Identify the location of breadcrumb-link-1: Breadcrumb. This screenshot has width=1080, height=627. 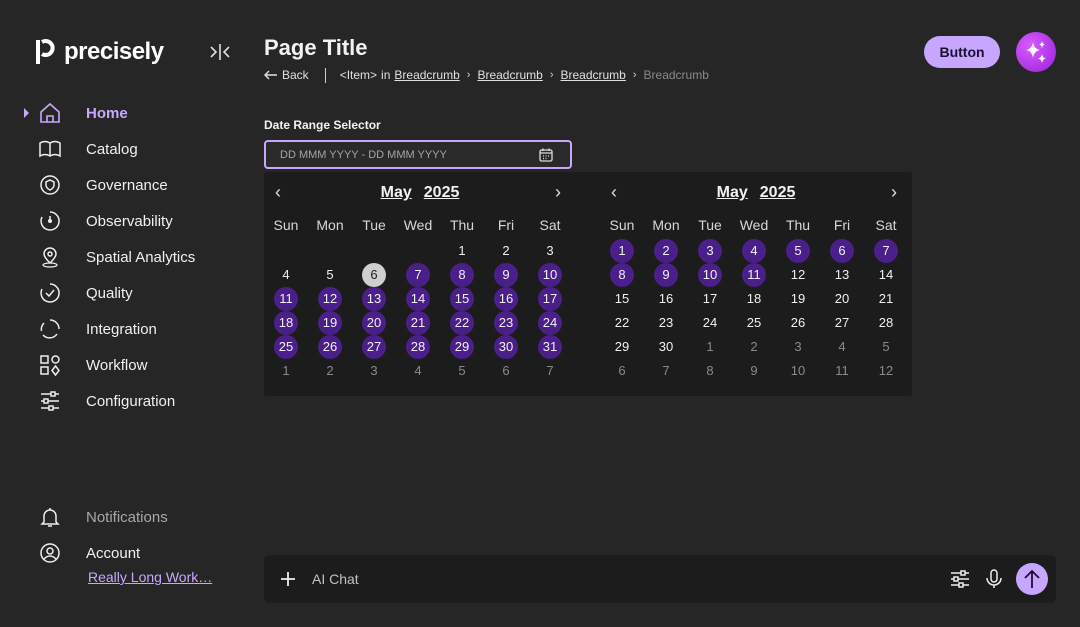
(426, 75).